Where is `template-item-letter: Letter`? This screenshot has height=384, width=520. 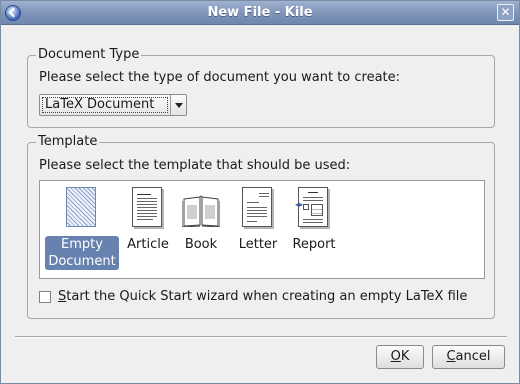 template-item-letter: Letter is located at coordinates (258, 220).